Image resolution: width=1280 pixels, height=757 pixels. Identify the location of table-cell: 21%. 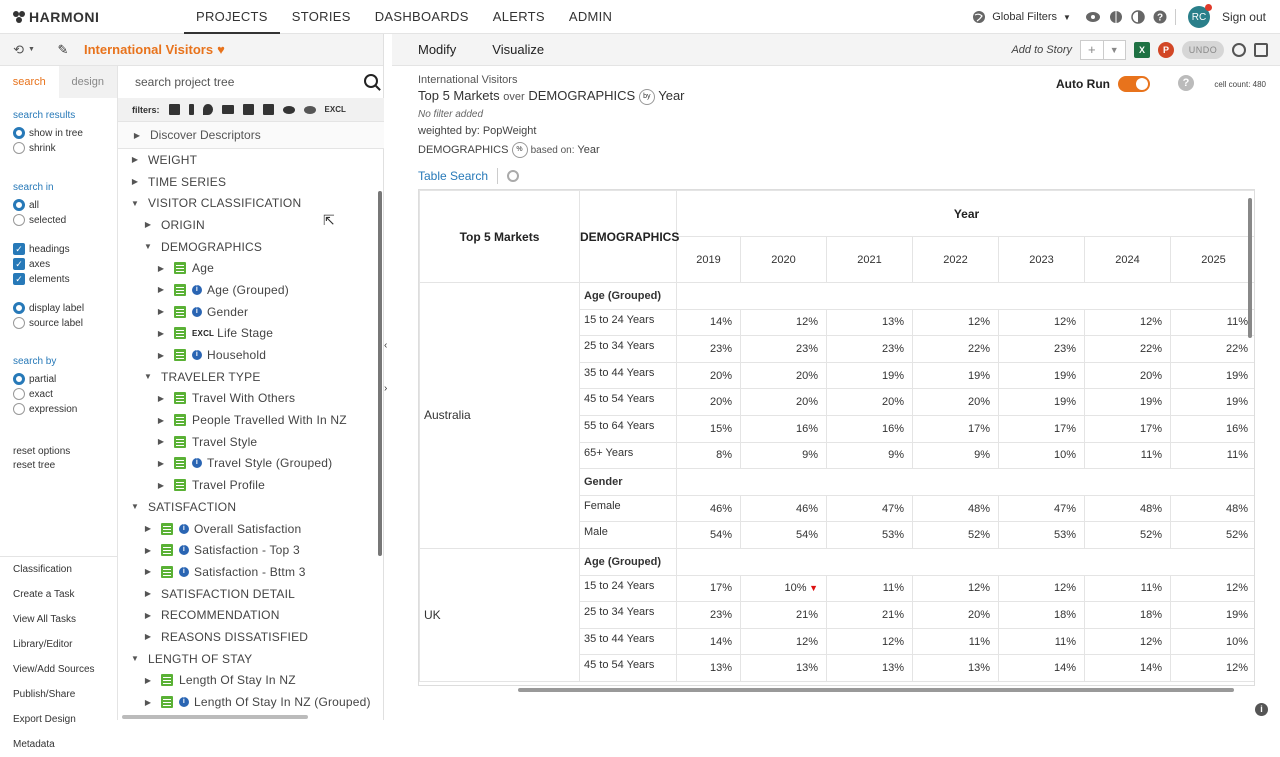
(869, 615).